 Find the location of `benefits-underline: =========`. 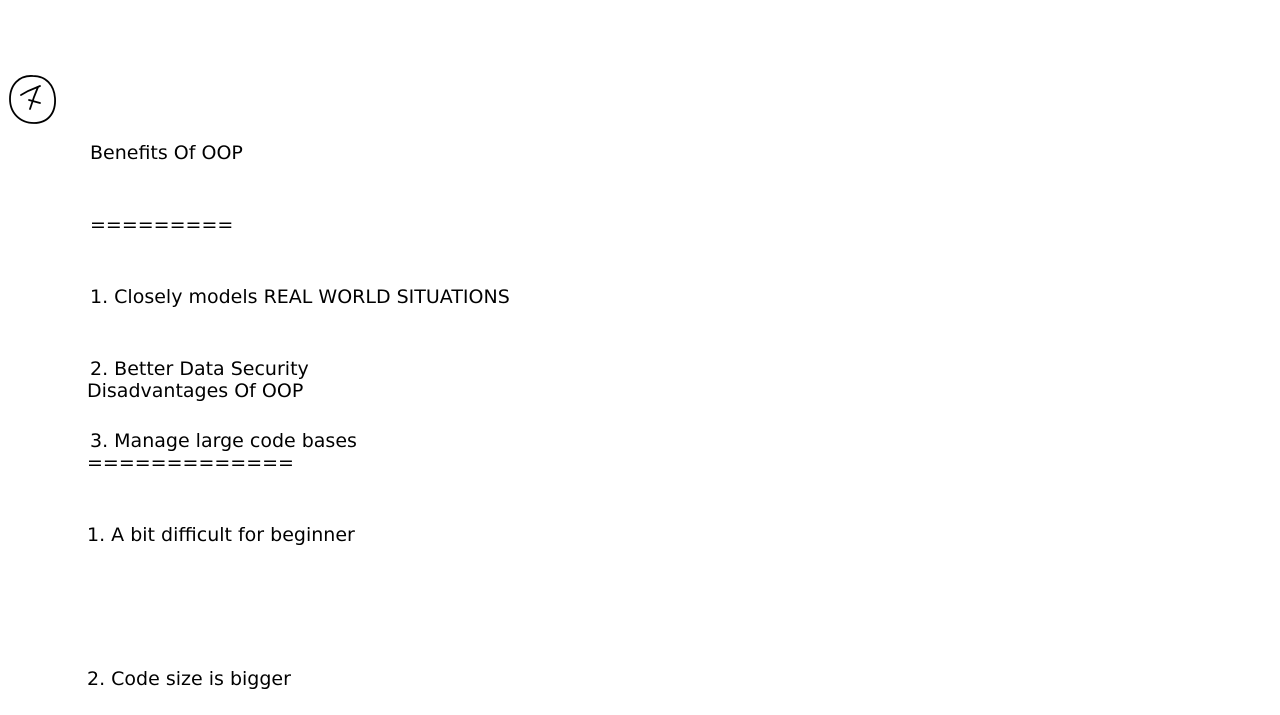

benefits-underline: ========= is located at coordinates (162, 225).